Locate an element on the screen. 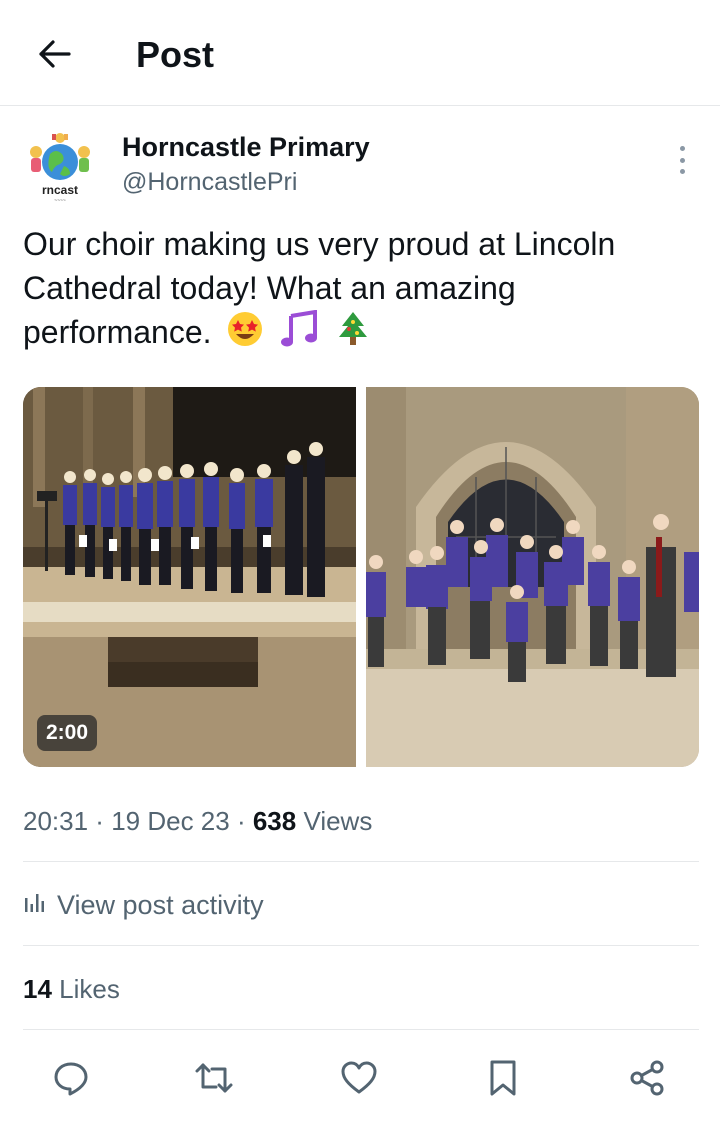  share-icon is located at coordinates (647, 1078).